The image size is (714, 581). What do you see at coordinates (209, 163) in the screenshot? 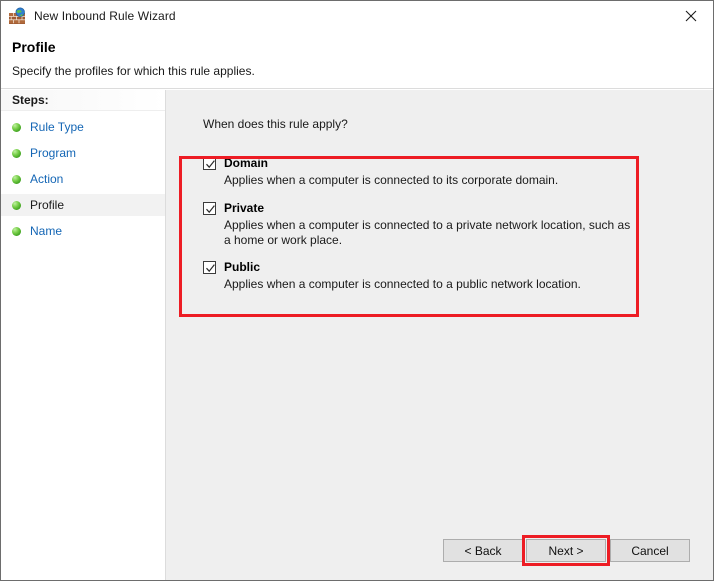
I see `checkbox-domain` at bounding box center [209, 163].